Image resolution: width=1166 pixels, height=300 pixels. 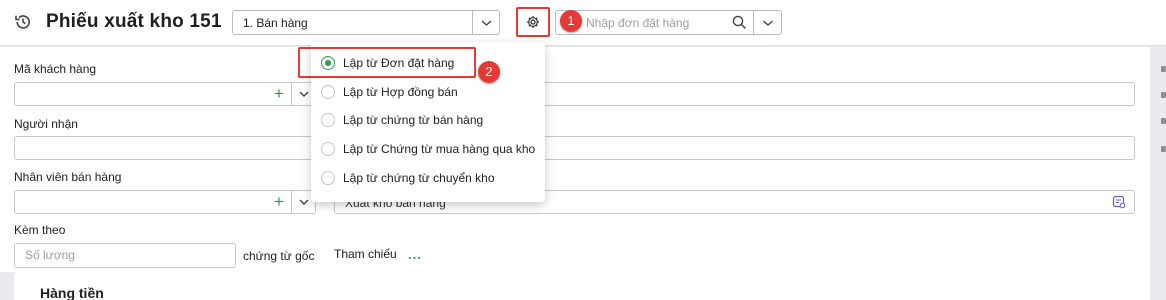 What do you see at coordinates (40, 230) in the screenshot?
I see `attach-label: Kèm theo` at bounding box center [40, 230].